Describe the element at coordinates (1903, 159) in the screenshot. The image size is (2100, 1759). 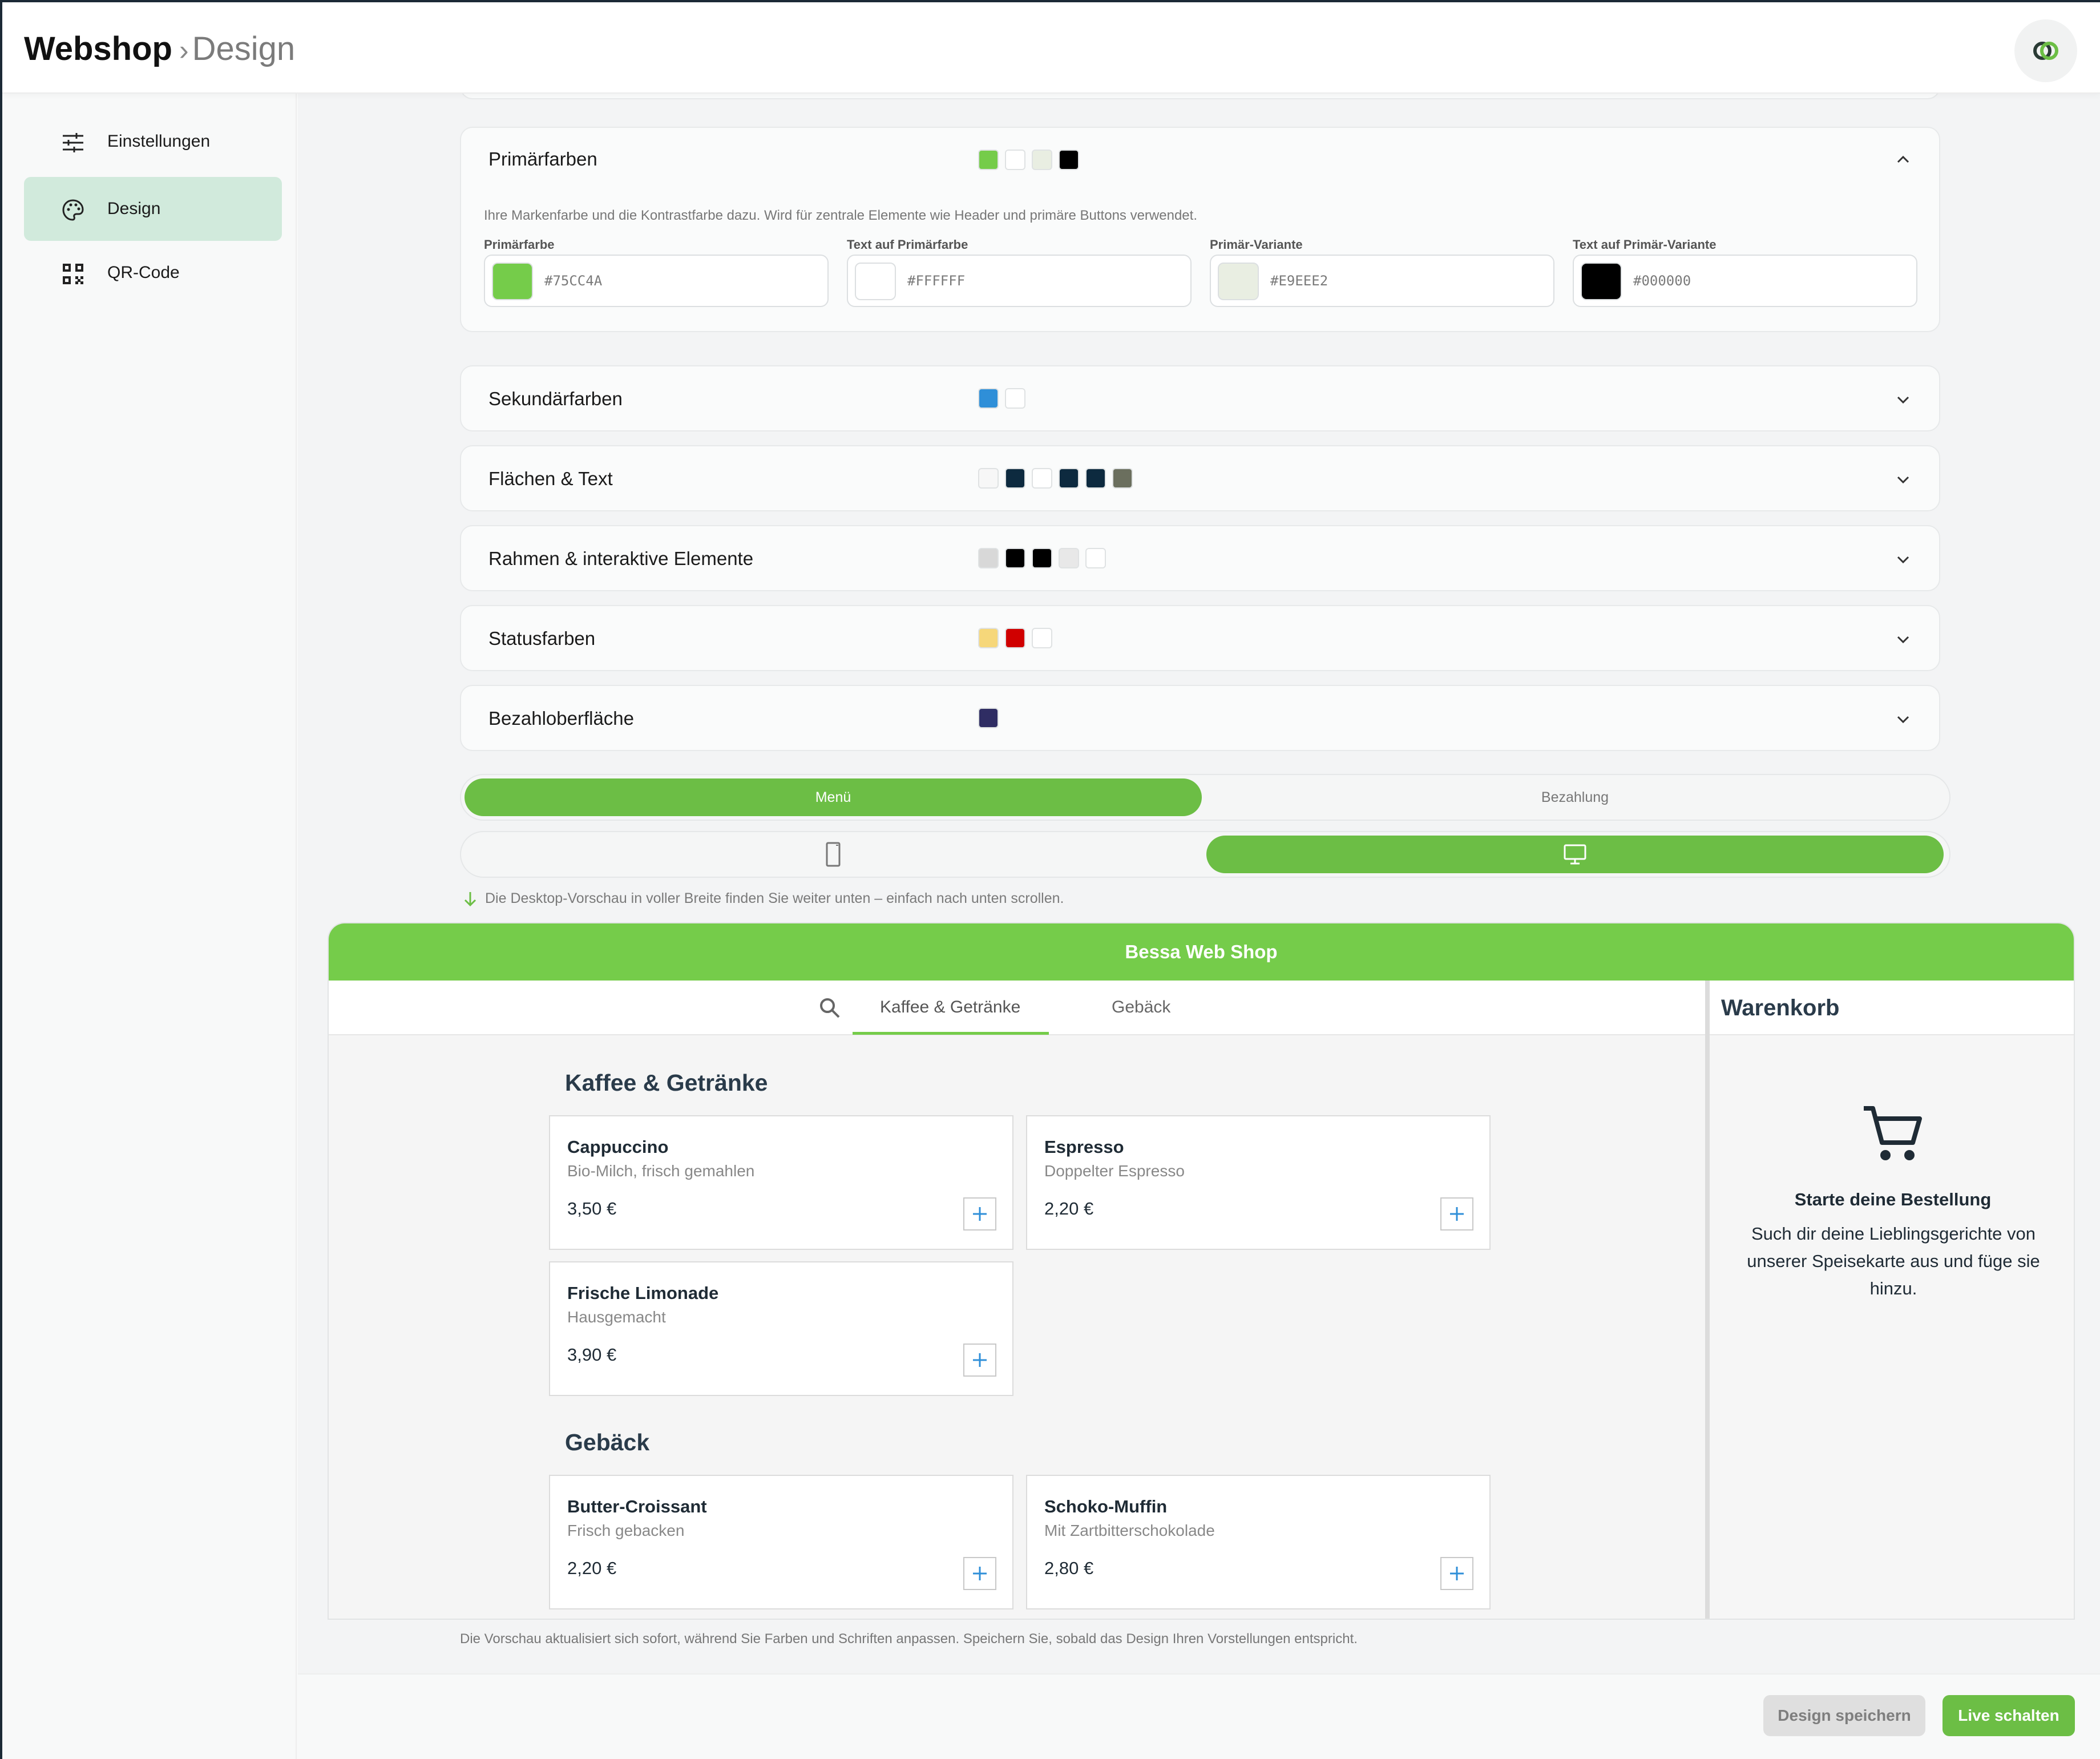
I see `chevron-up-icon` at that location.